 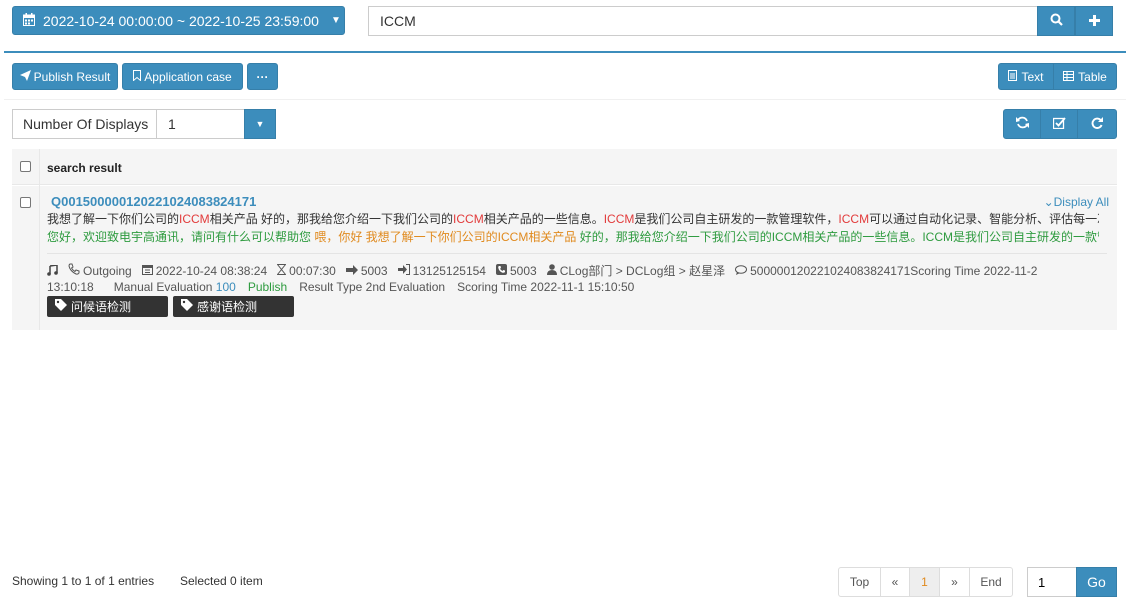 I want to click on result-type: Result Type 2nd Evaluation, so click(x=372, y=287).